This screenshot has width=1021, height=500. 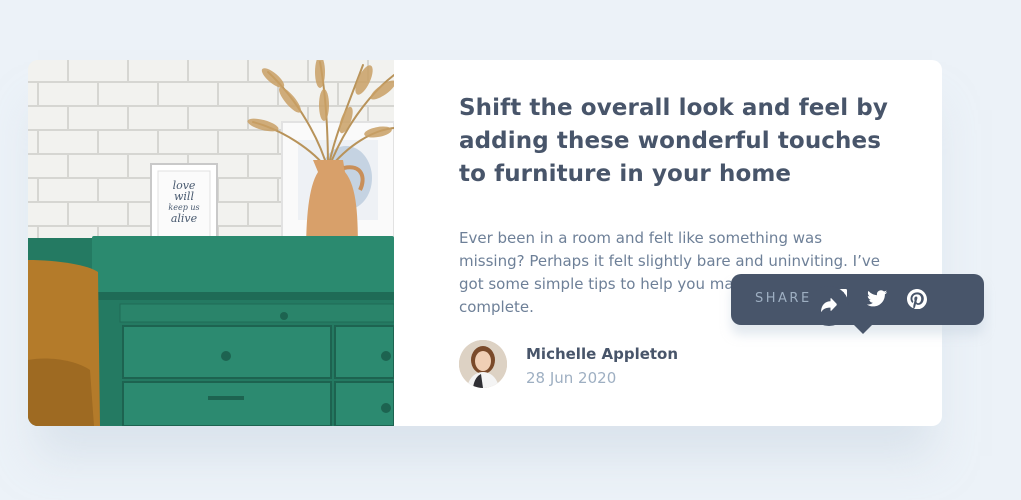 I want to click on post-date: 28 Jun 2020, so click(x=571, y=378).